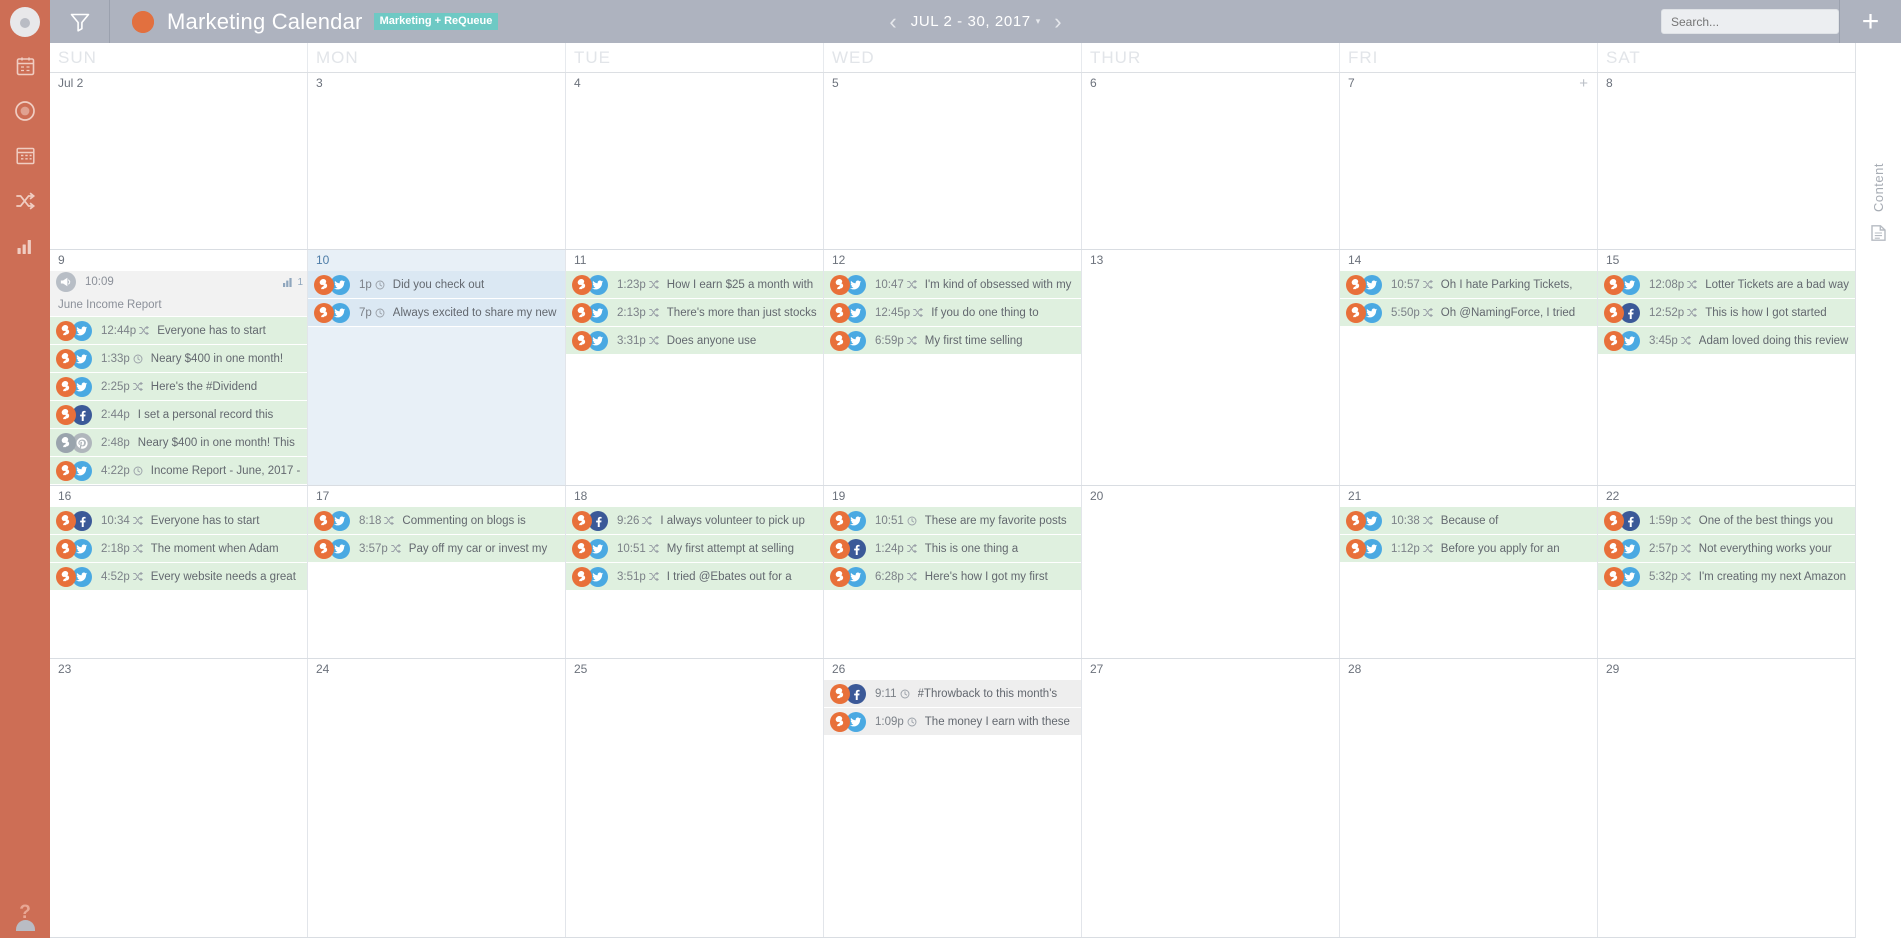  What do you see at coordinates (1726, 549) in the screenshot?
I see `calendar-event: 2:57p Not everything works your` at bounding box center [1726, 549].